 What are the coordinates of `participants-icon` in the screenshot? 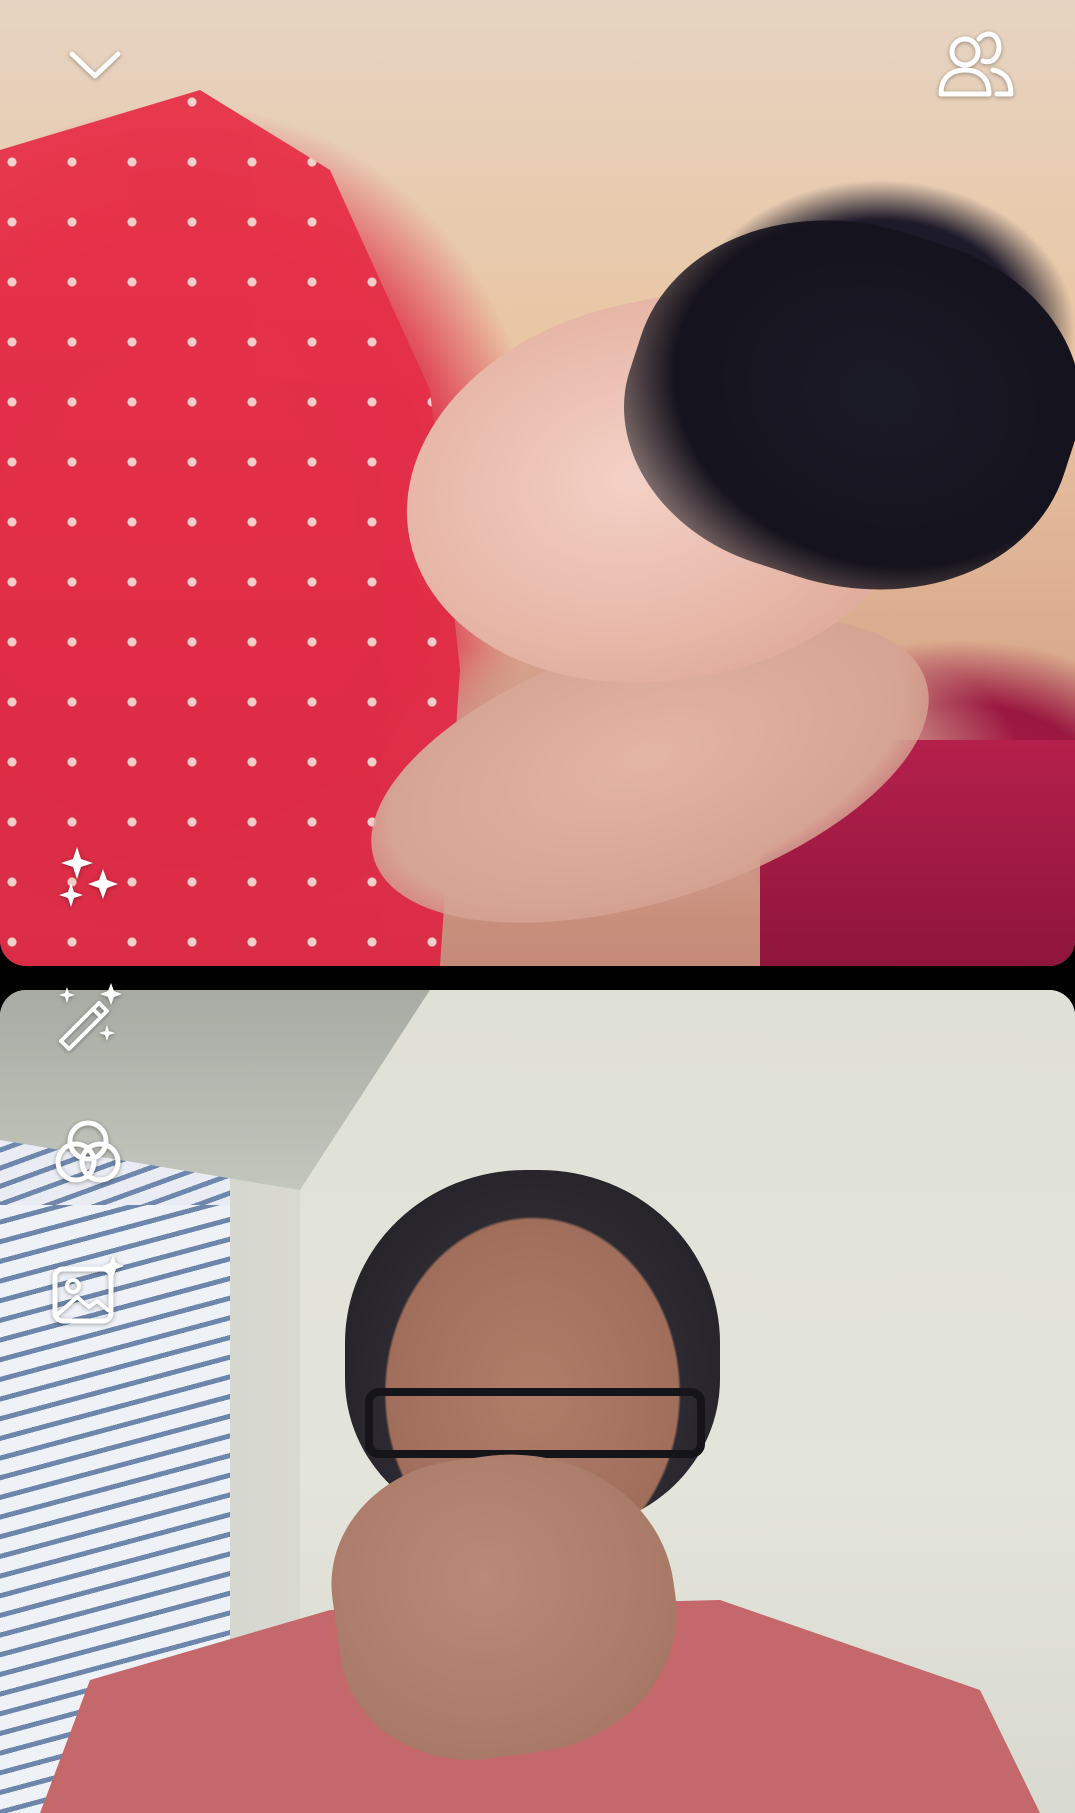 It's located at (976, 64).